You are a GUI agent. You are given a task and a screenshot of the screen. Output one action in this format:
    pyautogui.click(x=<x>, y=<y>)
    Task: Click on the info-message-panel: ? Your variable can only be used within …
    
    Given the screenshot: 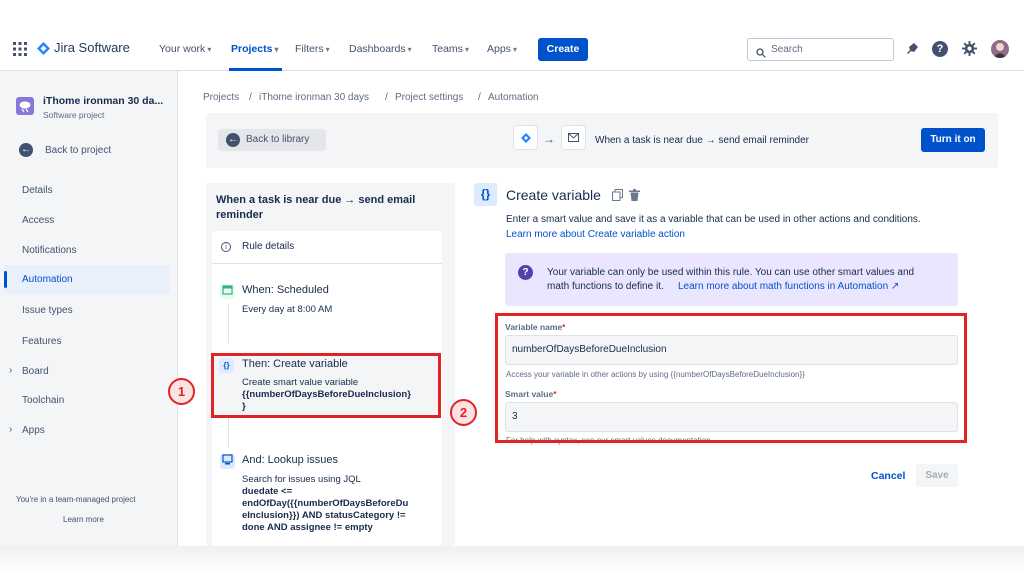 What is the action you would take?
    pyautogui.click(x=731, y=279)
    